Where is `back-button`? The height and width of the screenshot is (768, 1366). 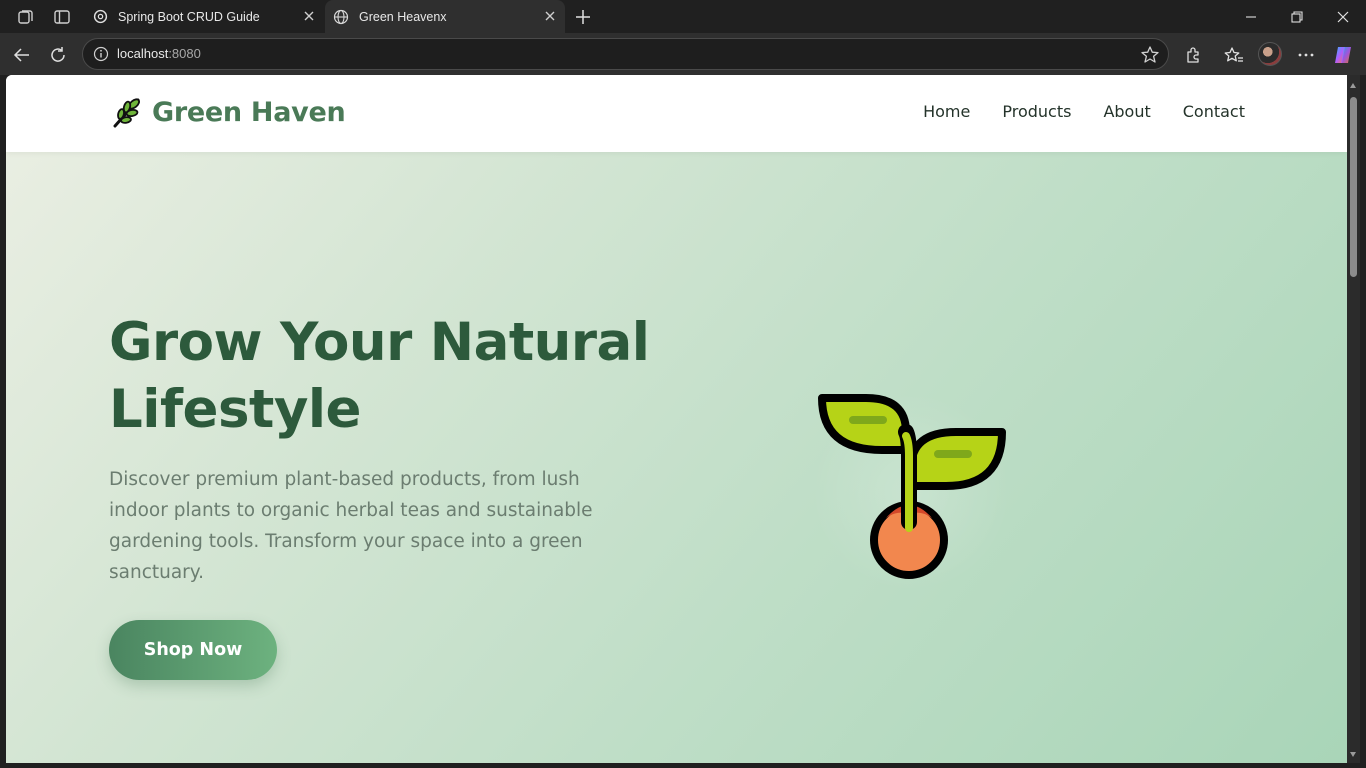 back-button is located at coordinates (22, 55).